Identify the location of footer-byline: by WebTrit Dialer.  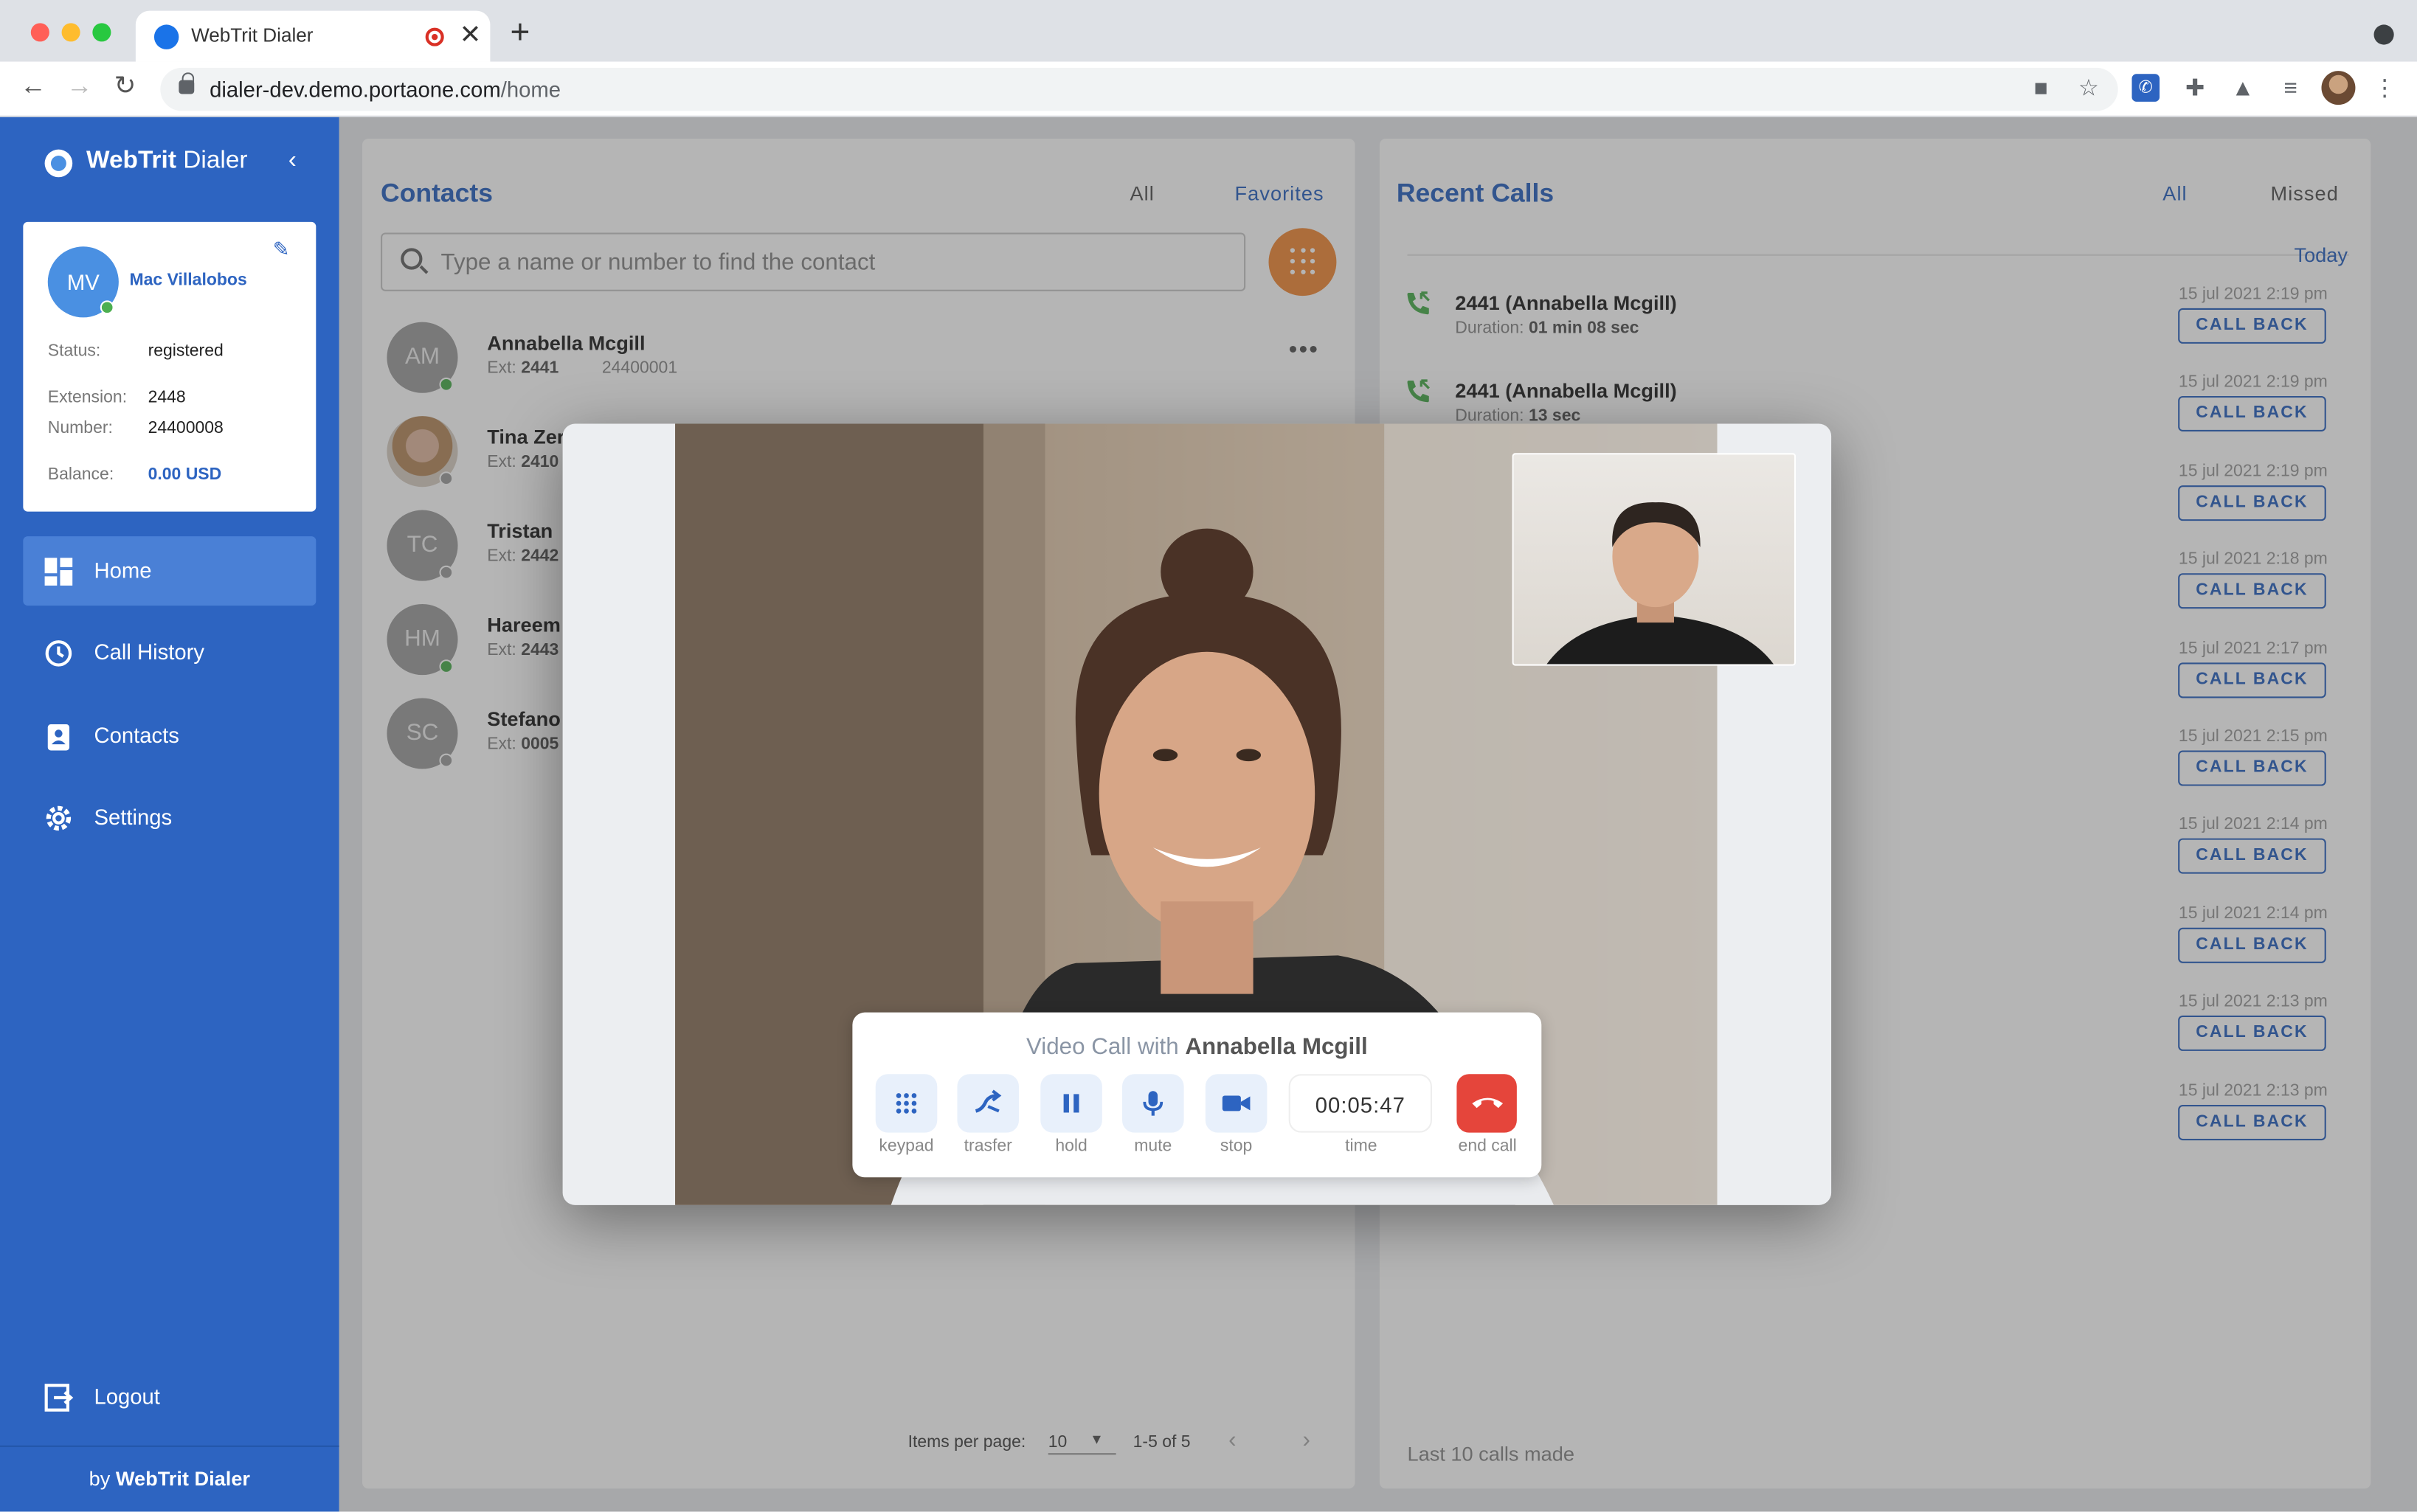
(170, 1479).